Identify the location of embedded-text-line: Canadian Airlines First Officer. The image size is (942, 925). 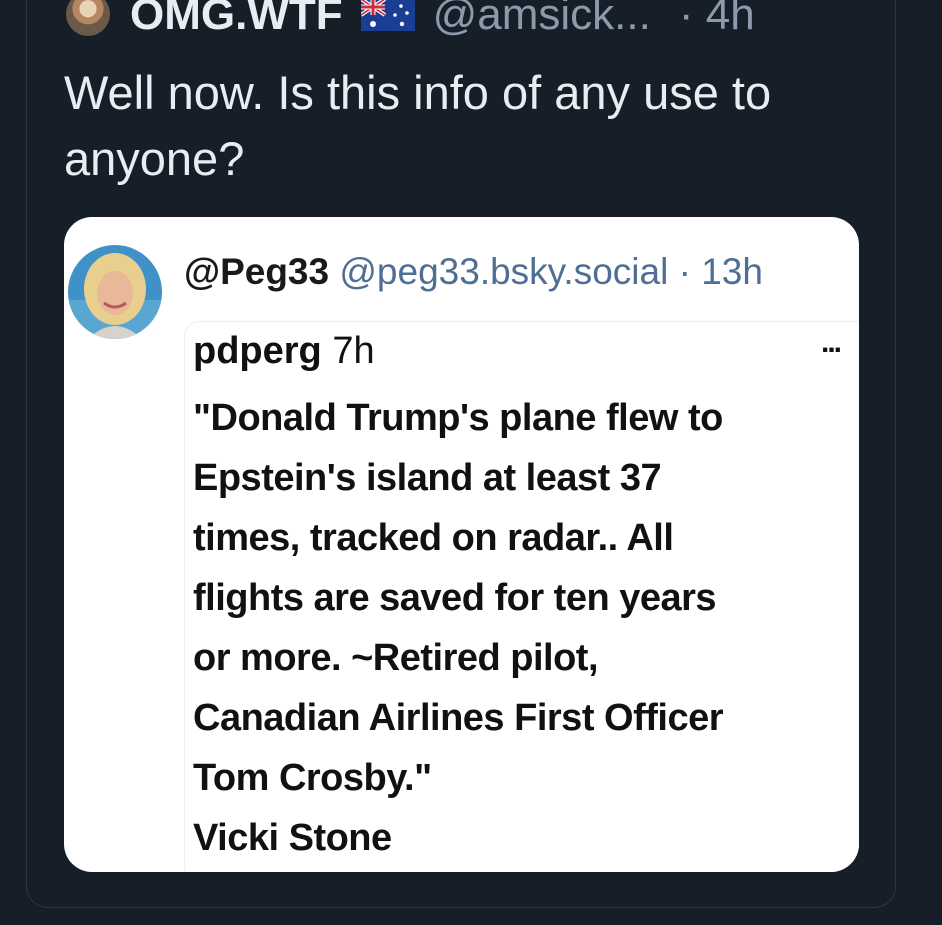
(458, 718).